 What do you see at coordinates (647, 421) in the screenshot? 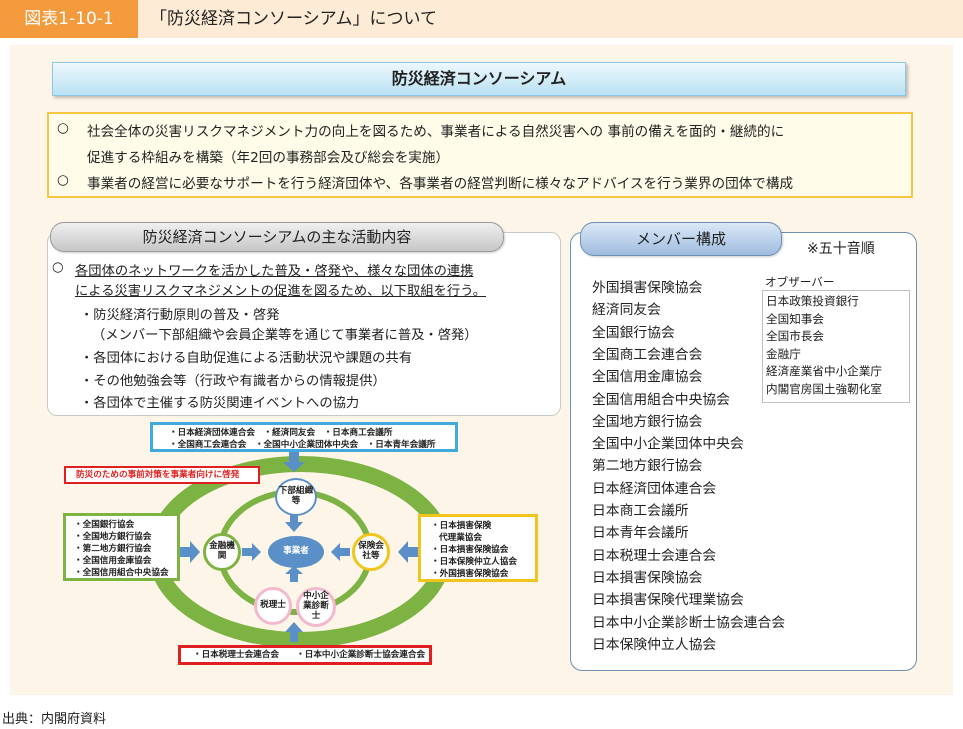
I see `member-item: 全国地方銀行協会` at bounding box center [647, 421].